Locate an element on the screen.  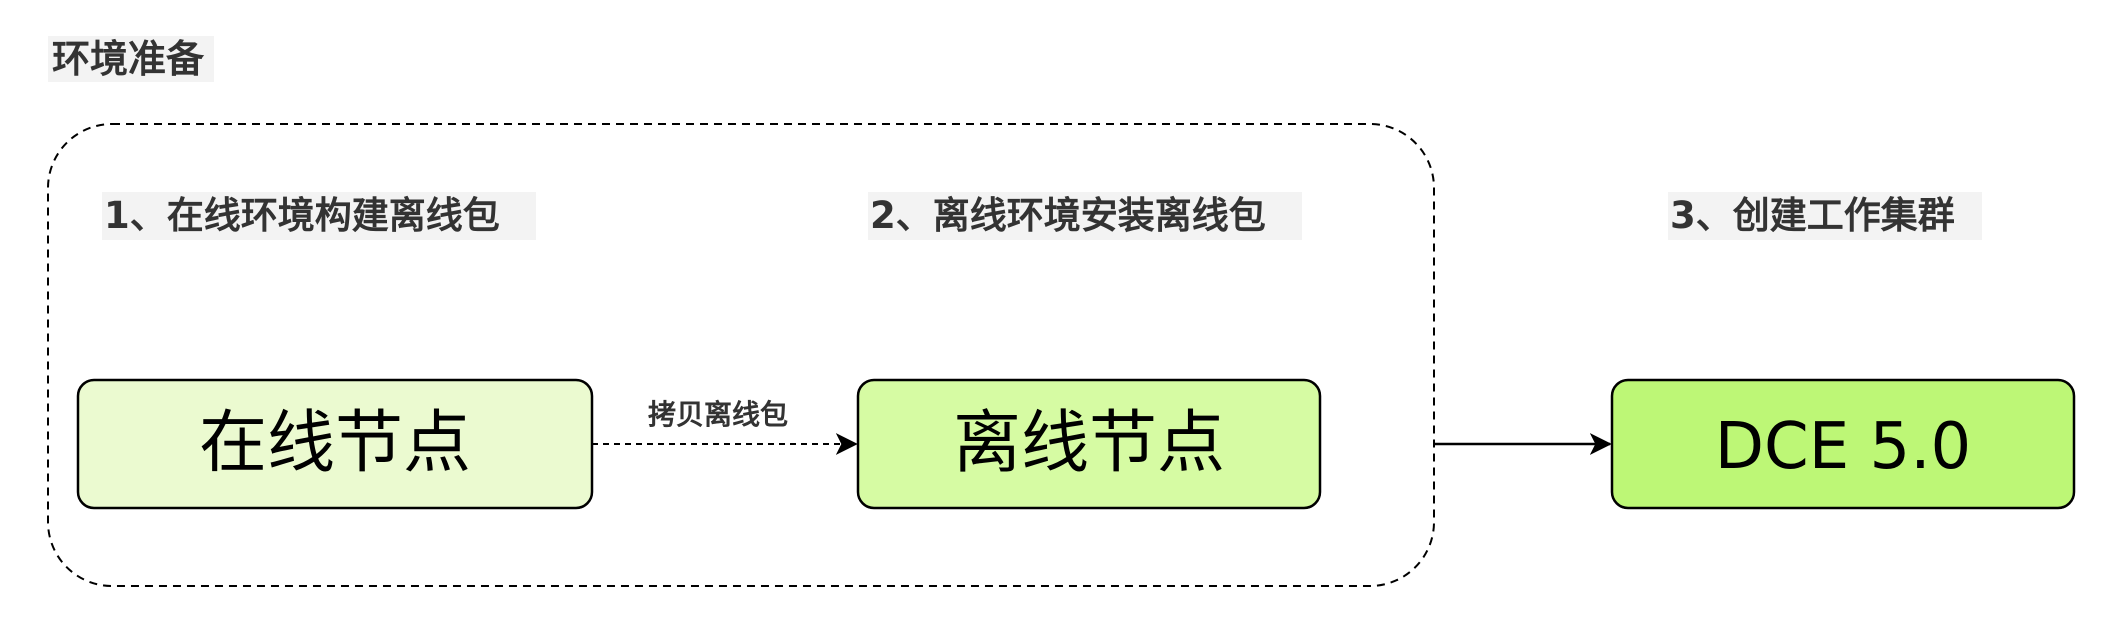
step-3-heading: 3、创建工作集群 is located at coordinates (1812, 215).